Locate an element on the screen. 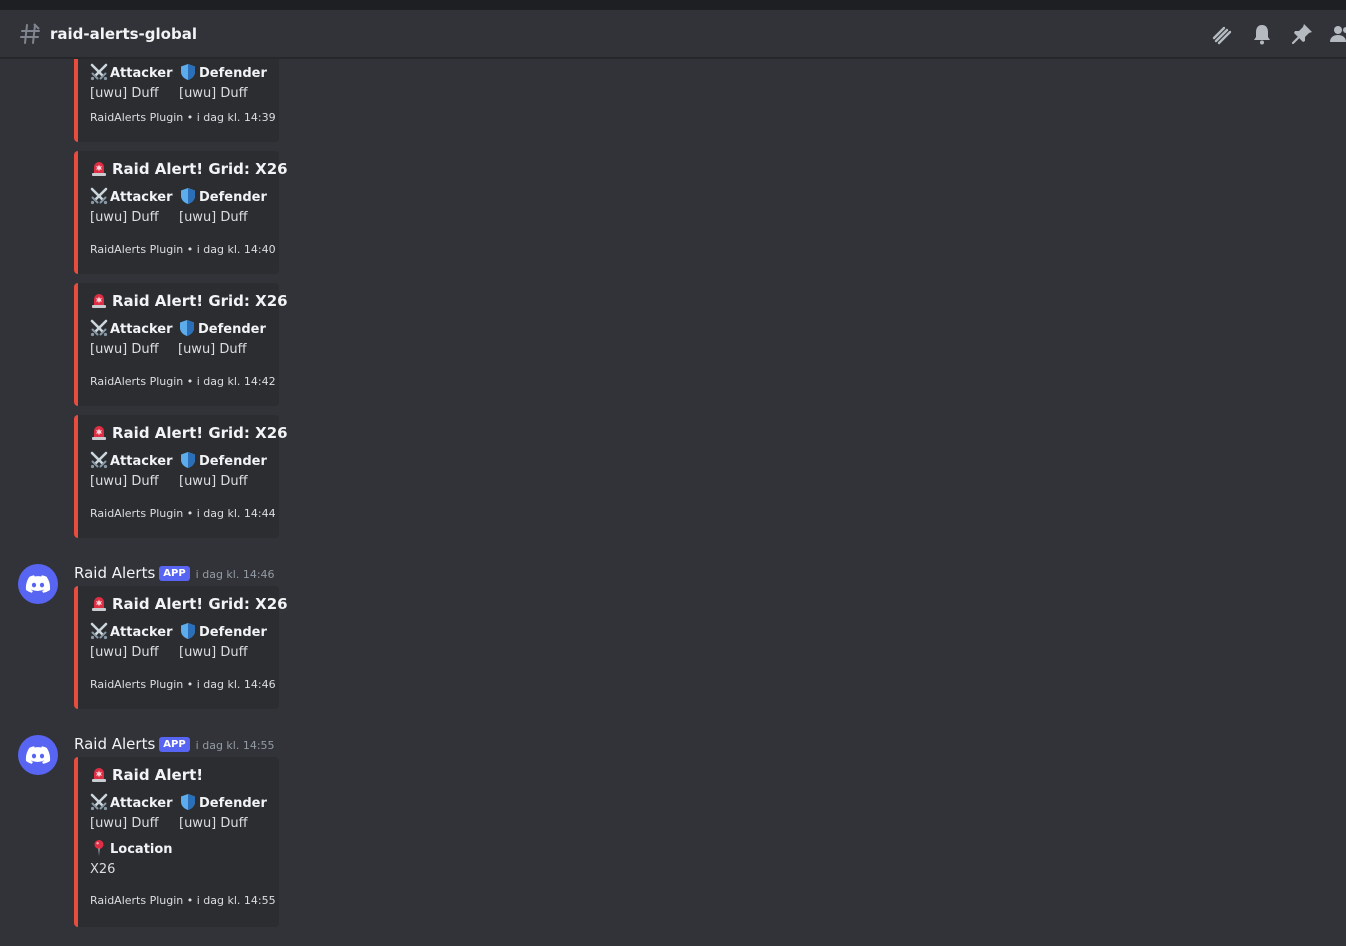  bell-icon is located at coordinates (1262, 34).